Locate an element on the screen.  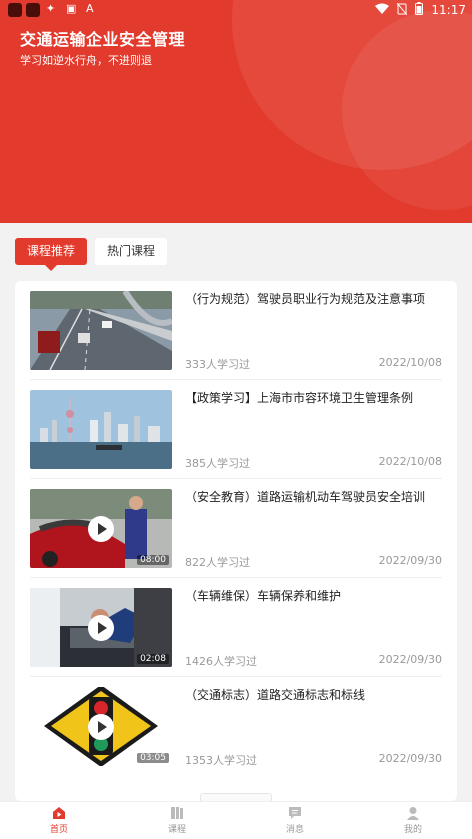
status-time: 11:17 is located at coordinates (448, 10).